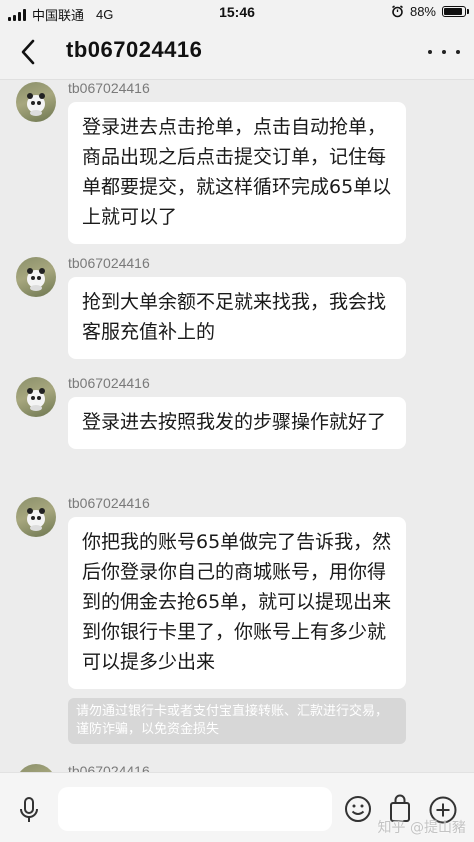 The width and height of the screenshot is (474, 842). What do you see at coordinates (237, 52) in the screenshot?
I see `chat-header: tb067024416` at bounding box center [237, 52].